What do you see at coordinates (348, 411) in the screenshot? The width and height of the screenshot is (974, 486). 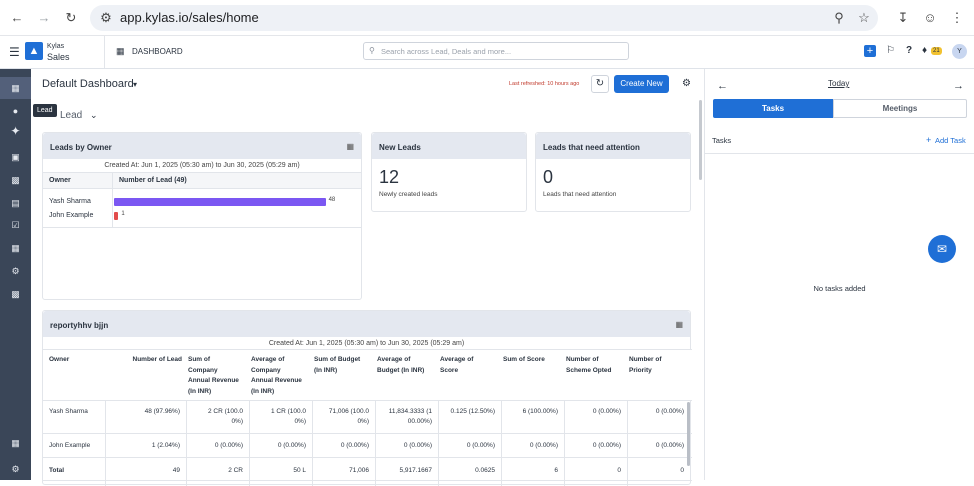 I see `table-cell-line: 71,006 (100.0` at bounding box center [348, 411].